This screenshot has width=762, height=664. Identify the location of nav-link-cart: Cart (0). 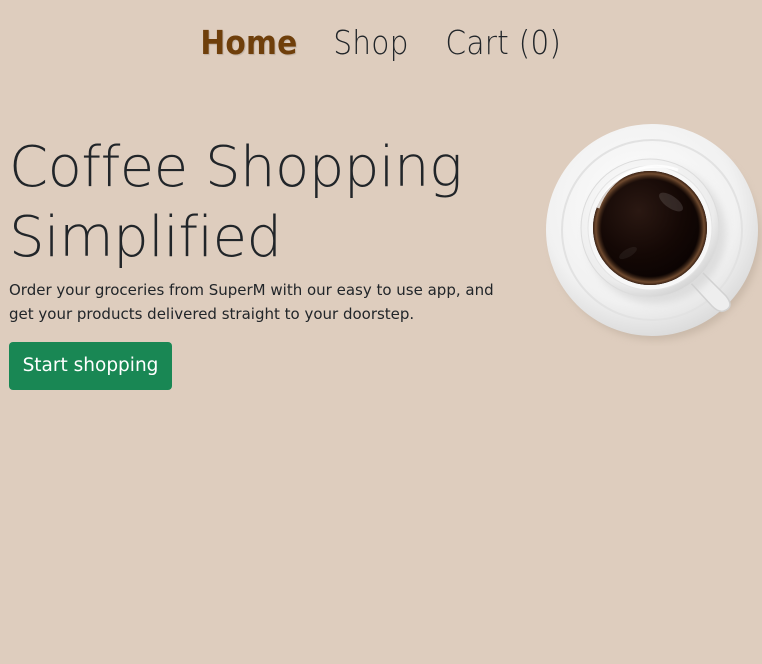
(503, 42).